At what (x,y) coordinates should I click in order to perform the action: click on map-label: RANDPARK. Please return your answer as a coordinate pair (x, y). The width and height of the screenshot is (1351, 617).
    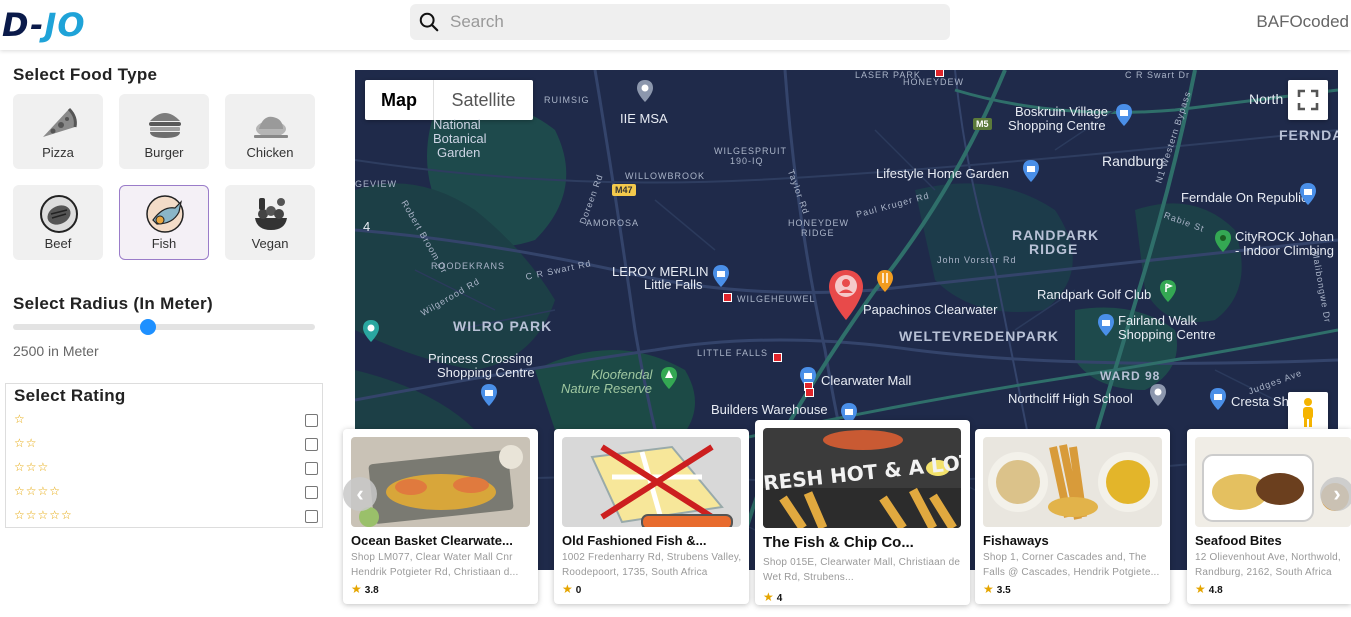
    Looking at the image, I should click on (1056, 235).